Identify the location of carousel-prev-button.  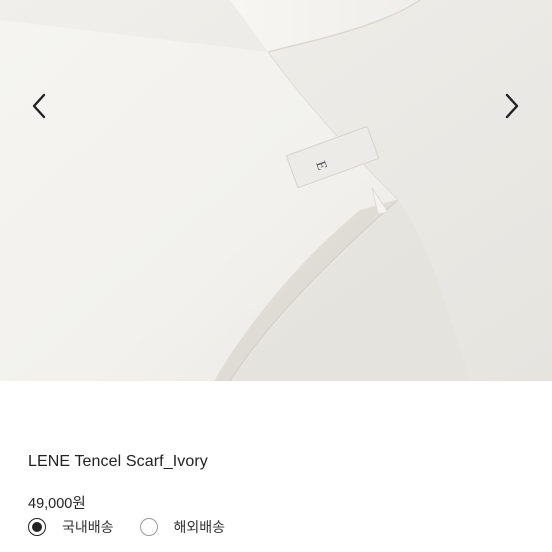
(40, 106).